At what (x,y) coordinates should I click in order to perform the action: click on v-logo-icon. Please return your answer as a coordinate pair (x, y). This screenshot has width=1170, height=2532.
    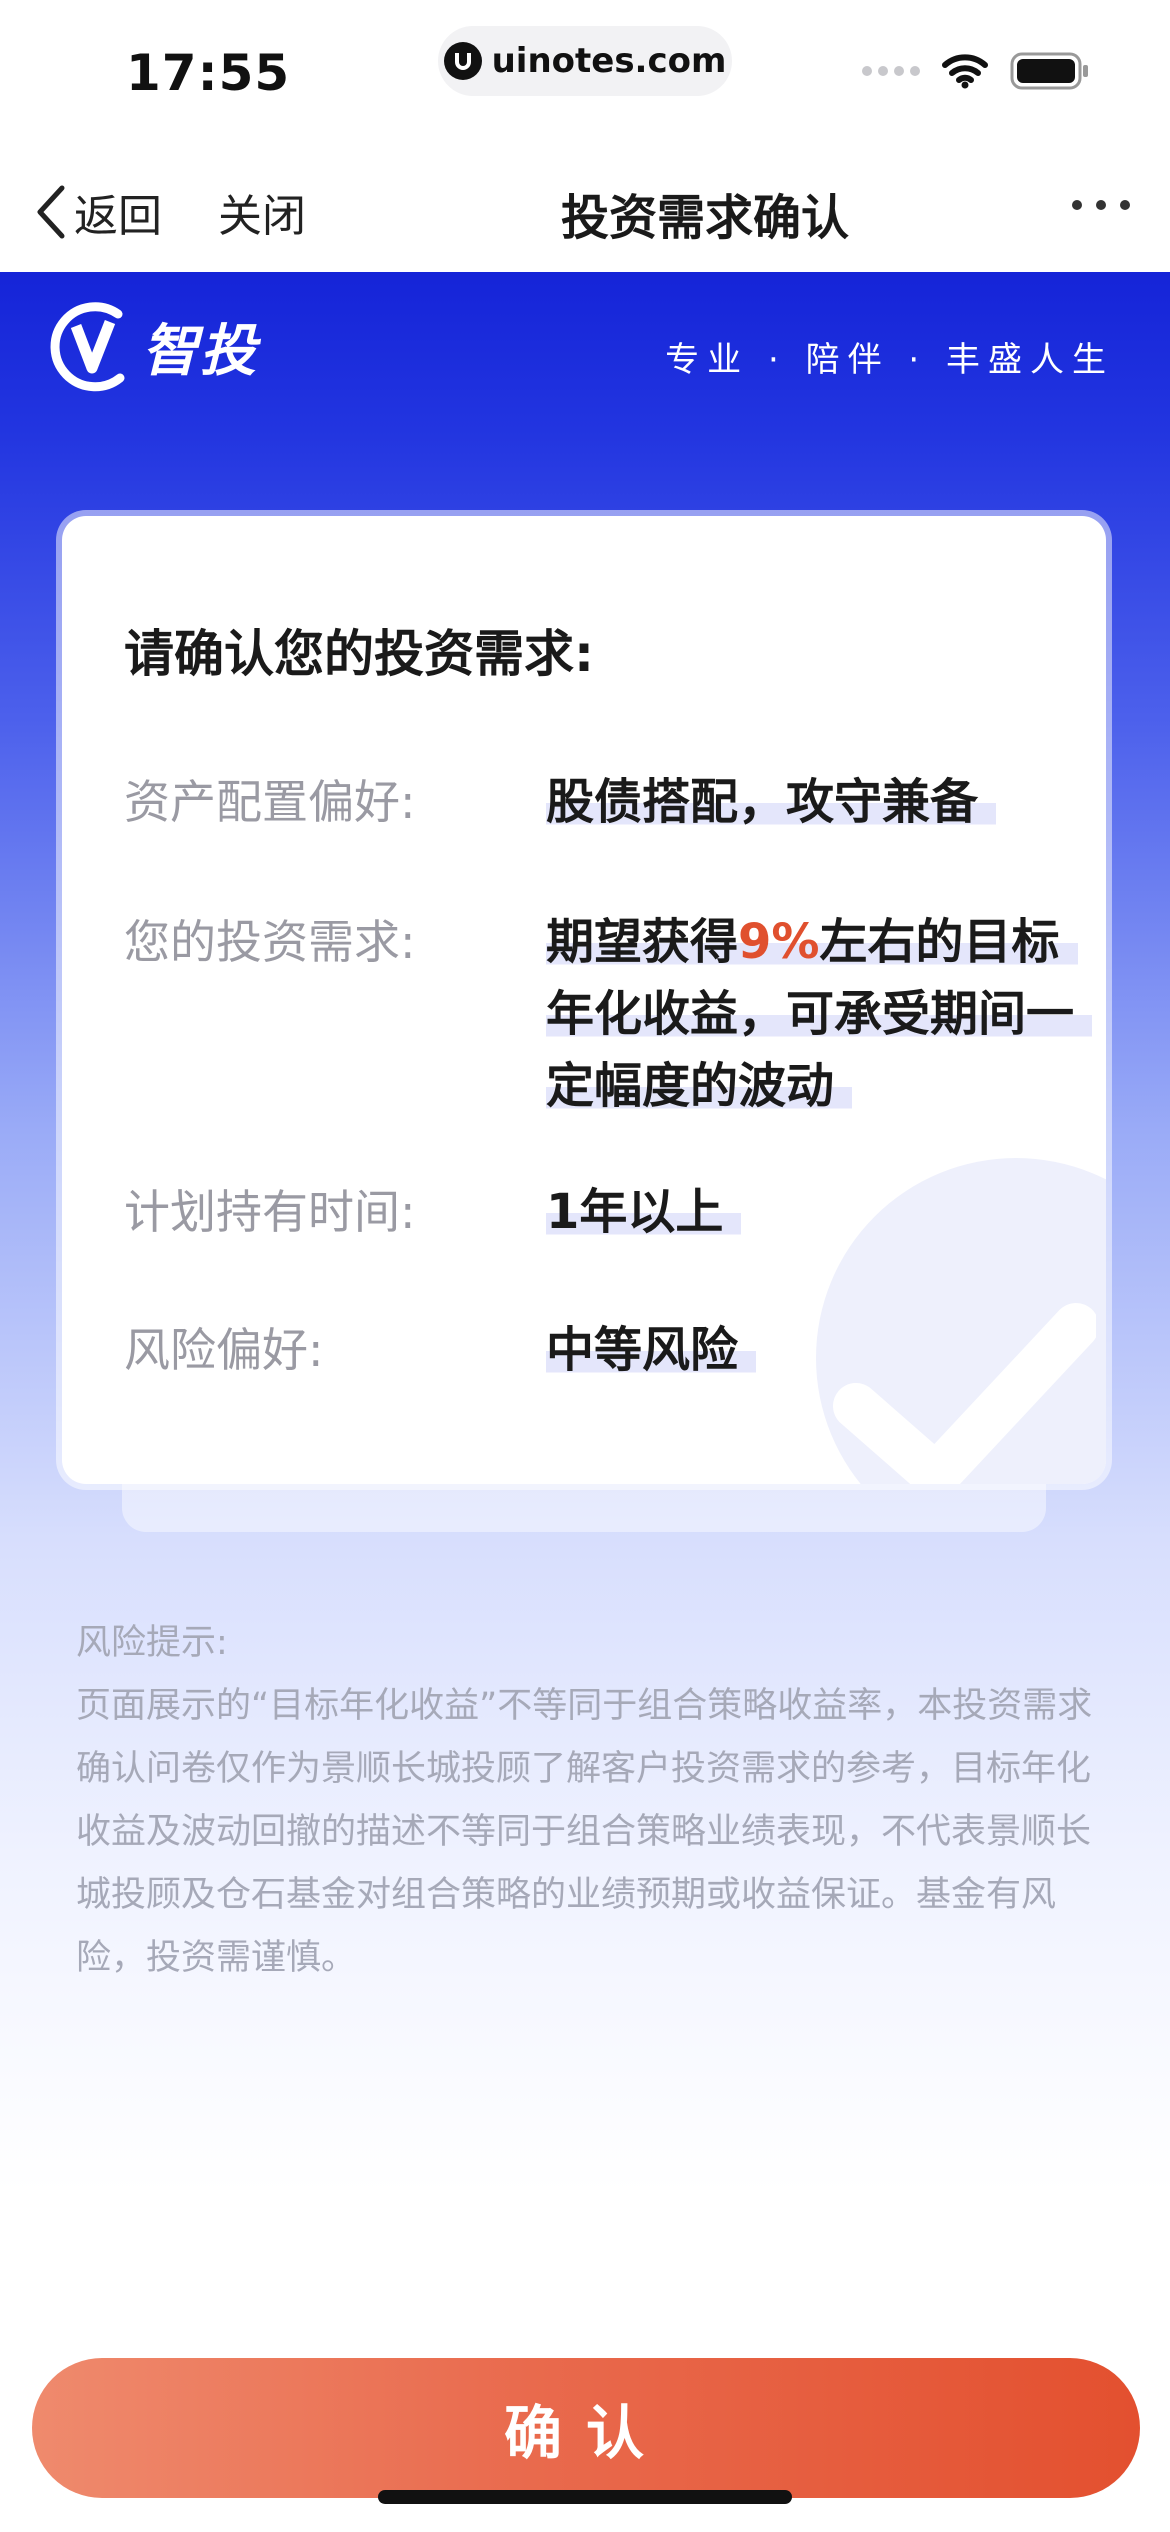
    Looking at the image, I should click on (87, 347).